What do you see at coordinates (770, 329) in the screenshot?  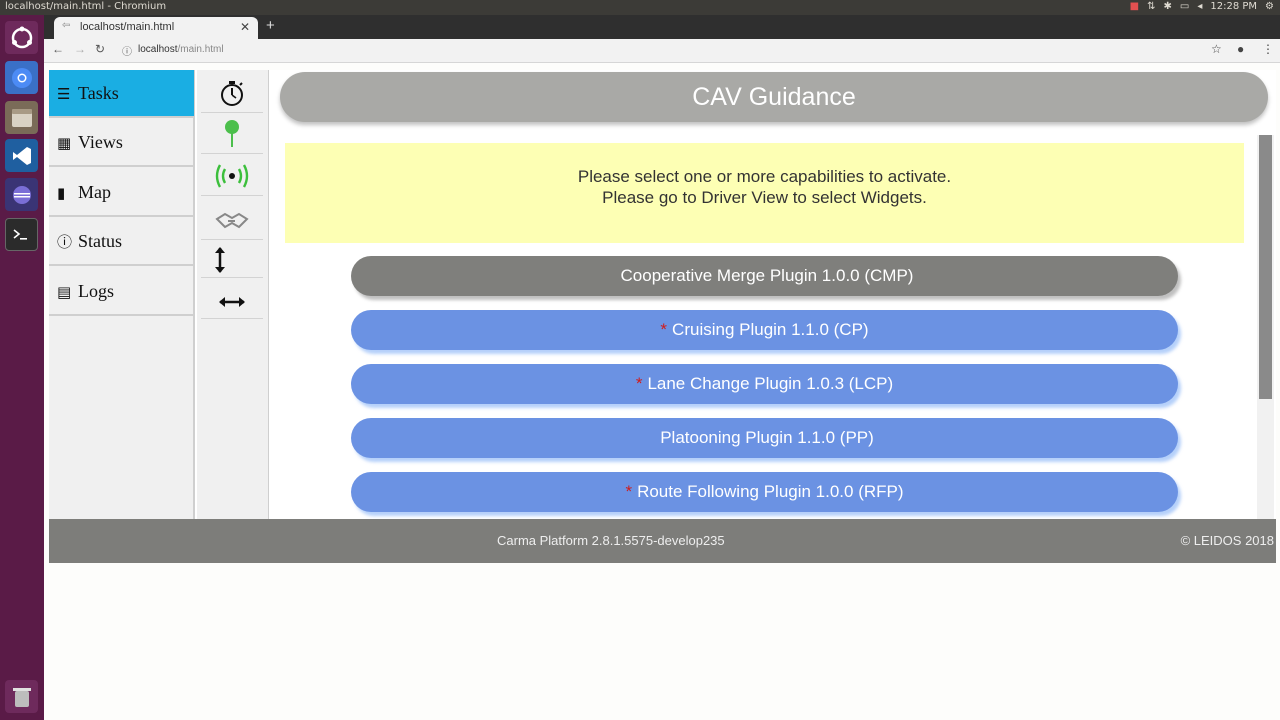 I see `plugin-label: Cruising Plugin 1.1.0 (CP)` at bounding box center [770, 329].